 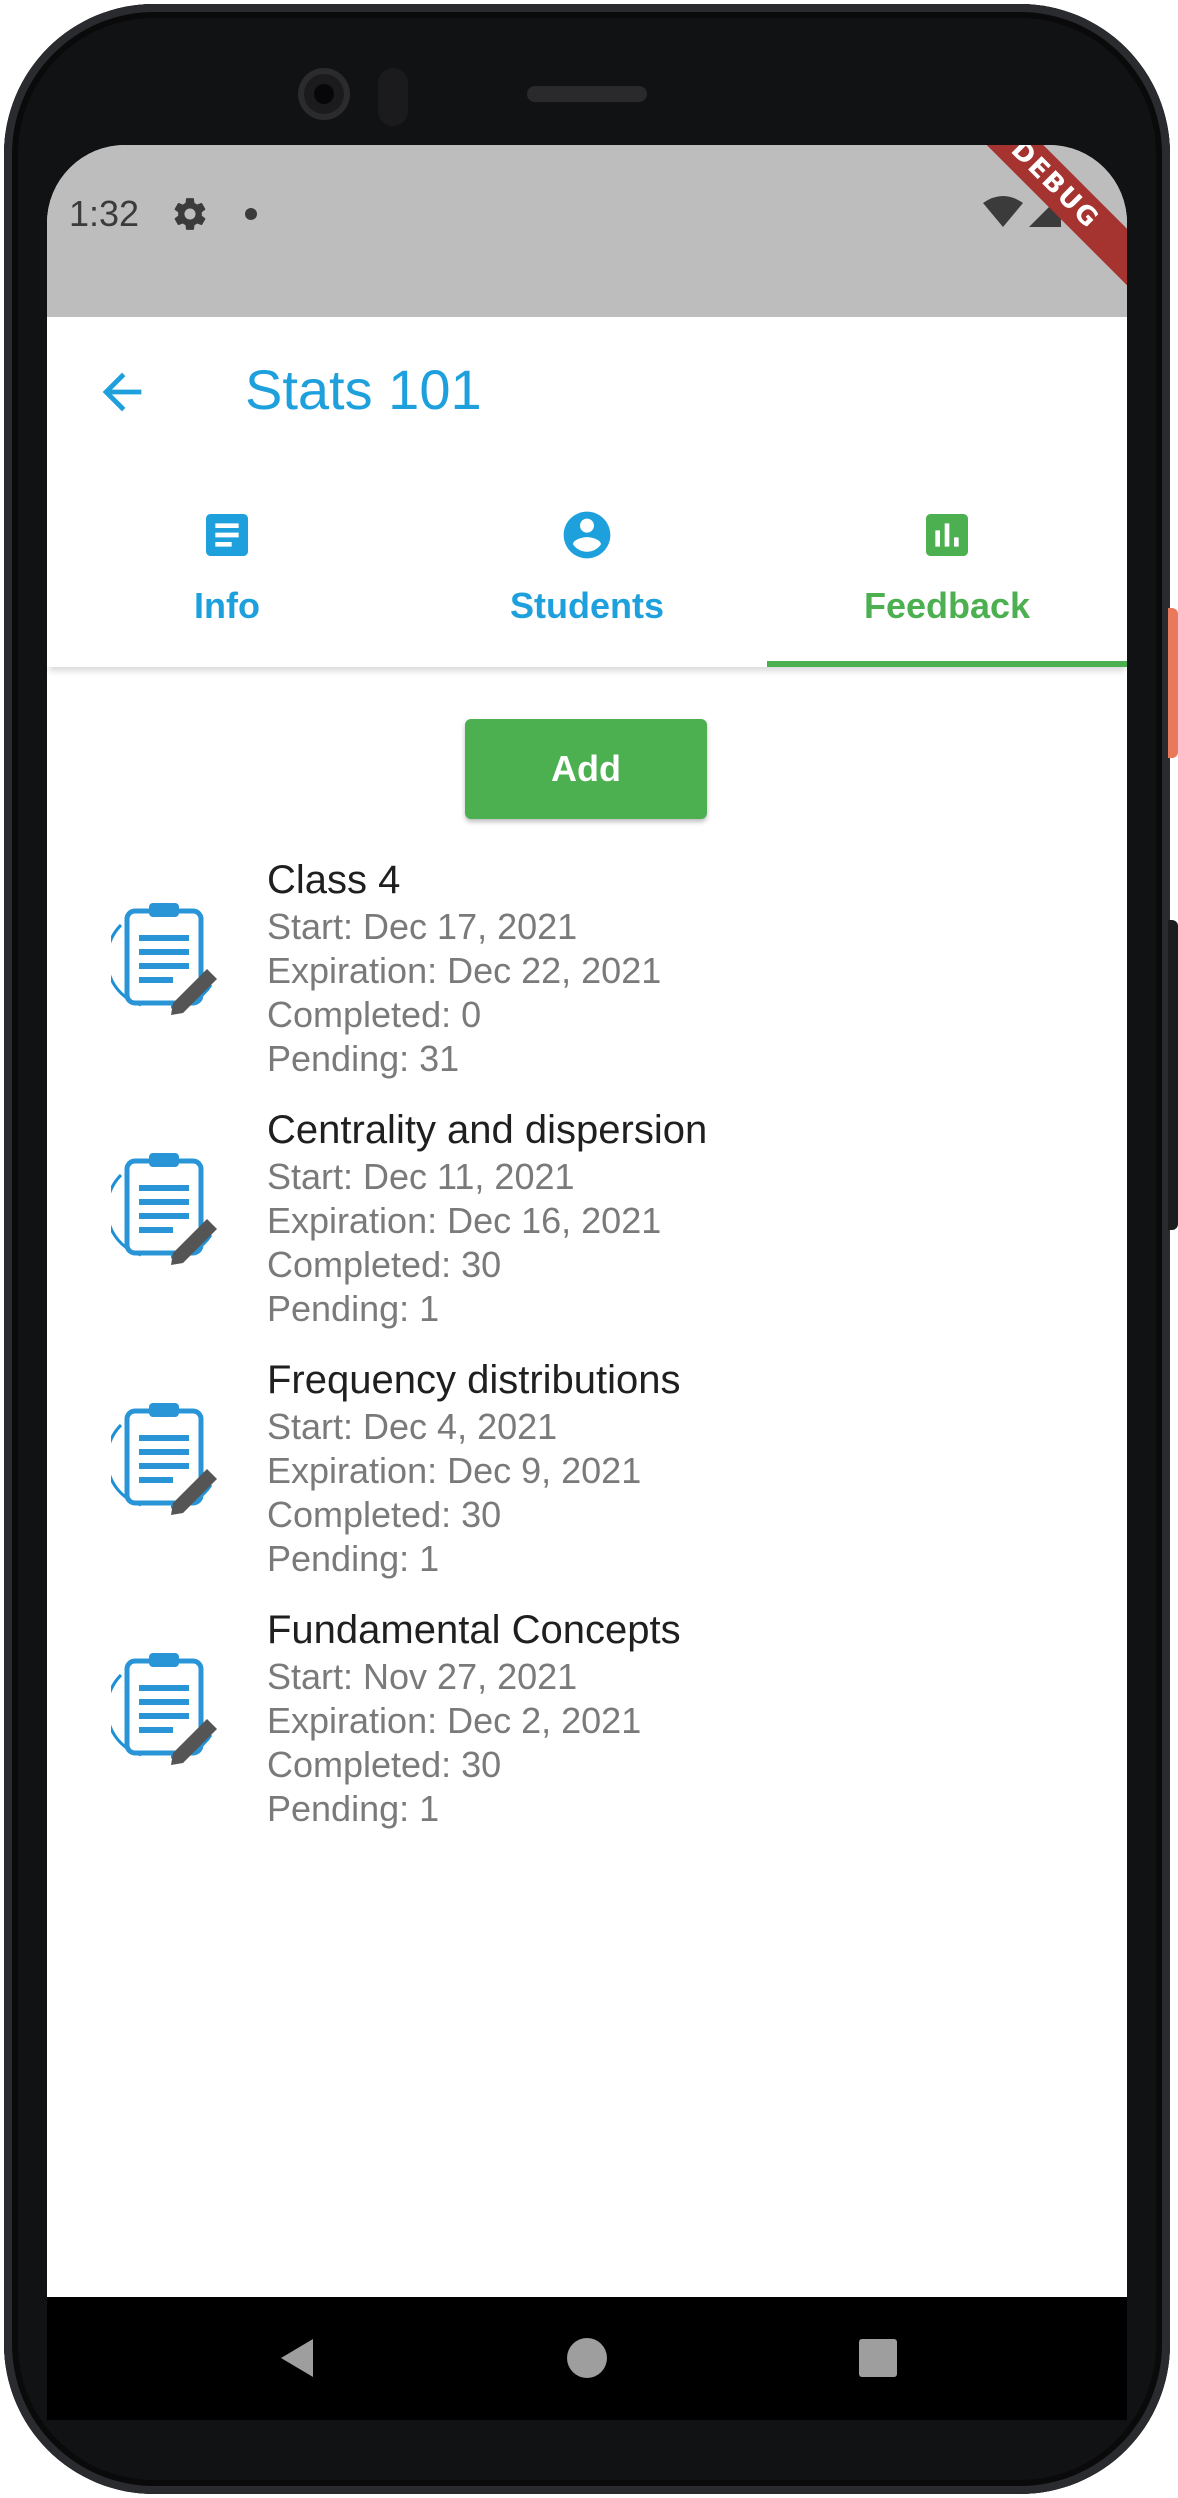 What do you see at coordinates (104, 213) in the screenshot?
I see `status-time: 1:32` at bounding box center [104, 213].